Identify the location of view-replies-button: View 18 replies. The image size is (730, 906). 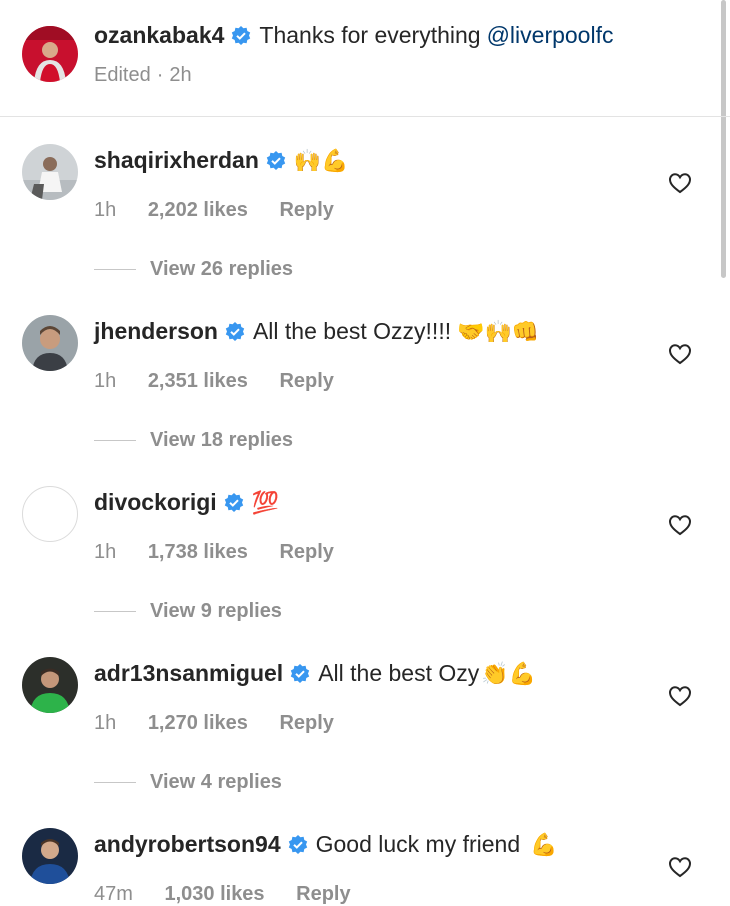
(193, 440).